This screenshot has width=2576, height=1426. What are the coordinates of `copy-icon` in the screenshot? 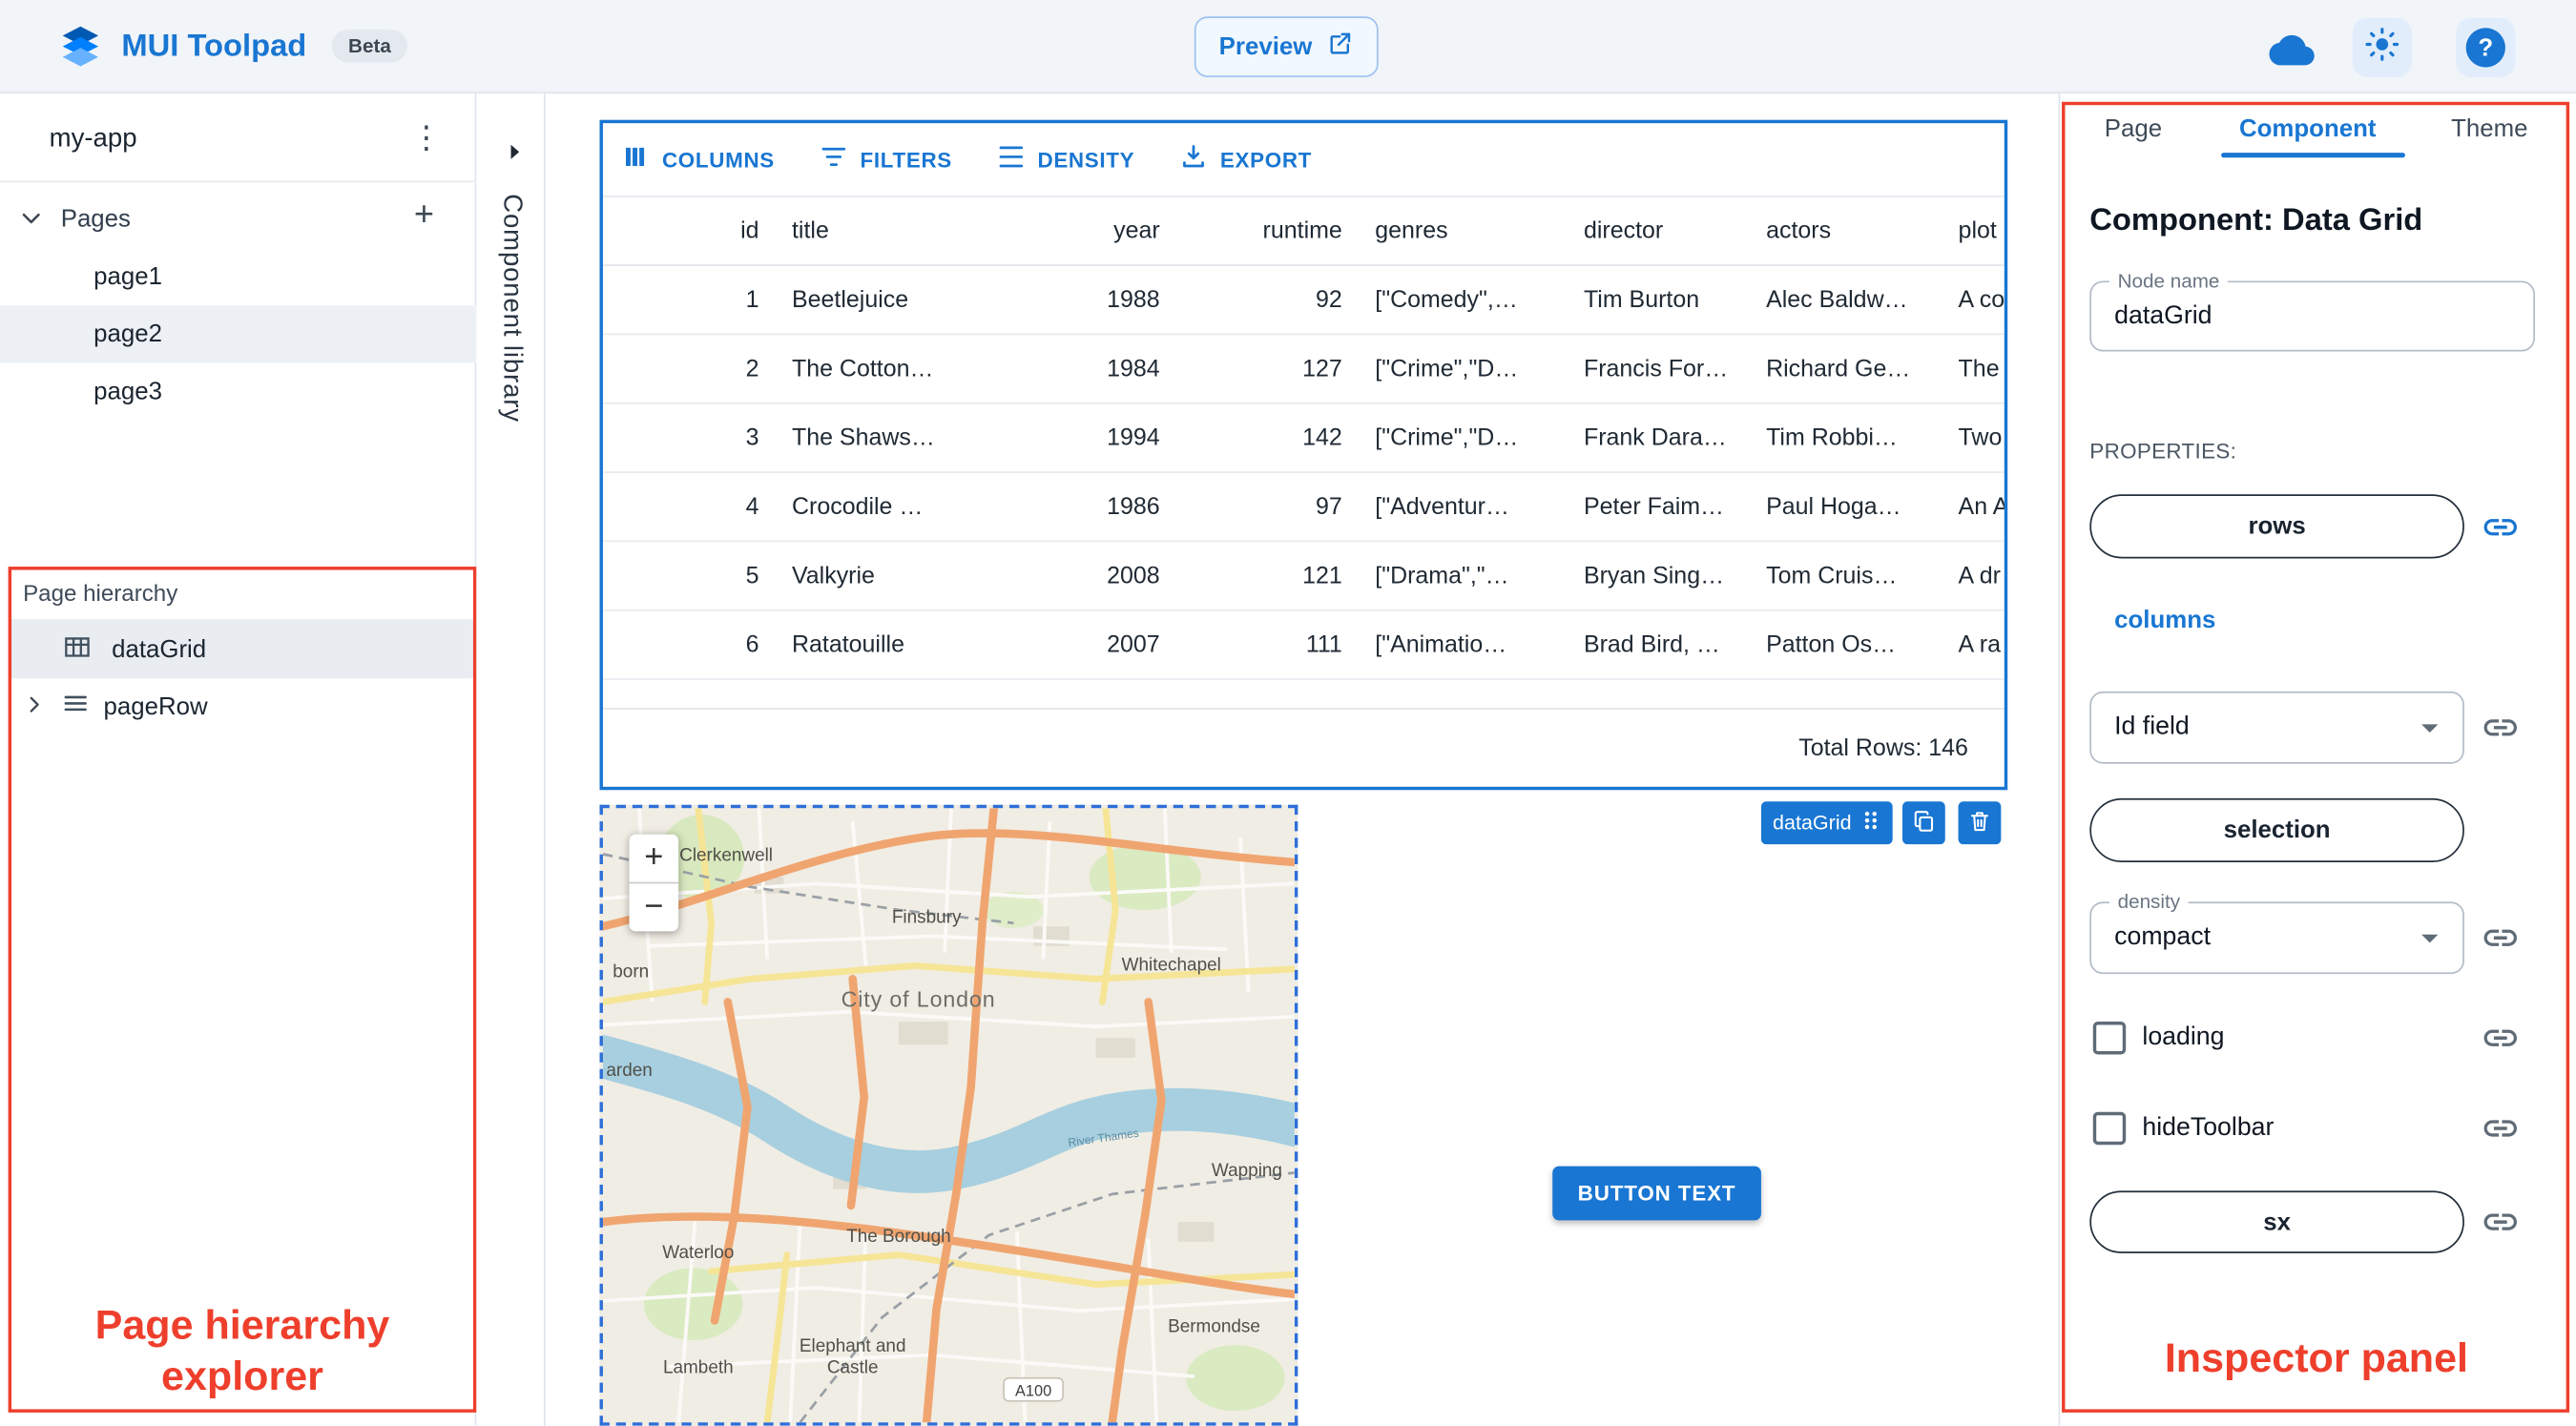 It's located at (1924, 822).